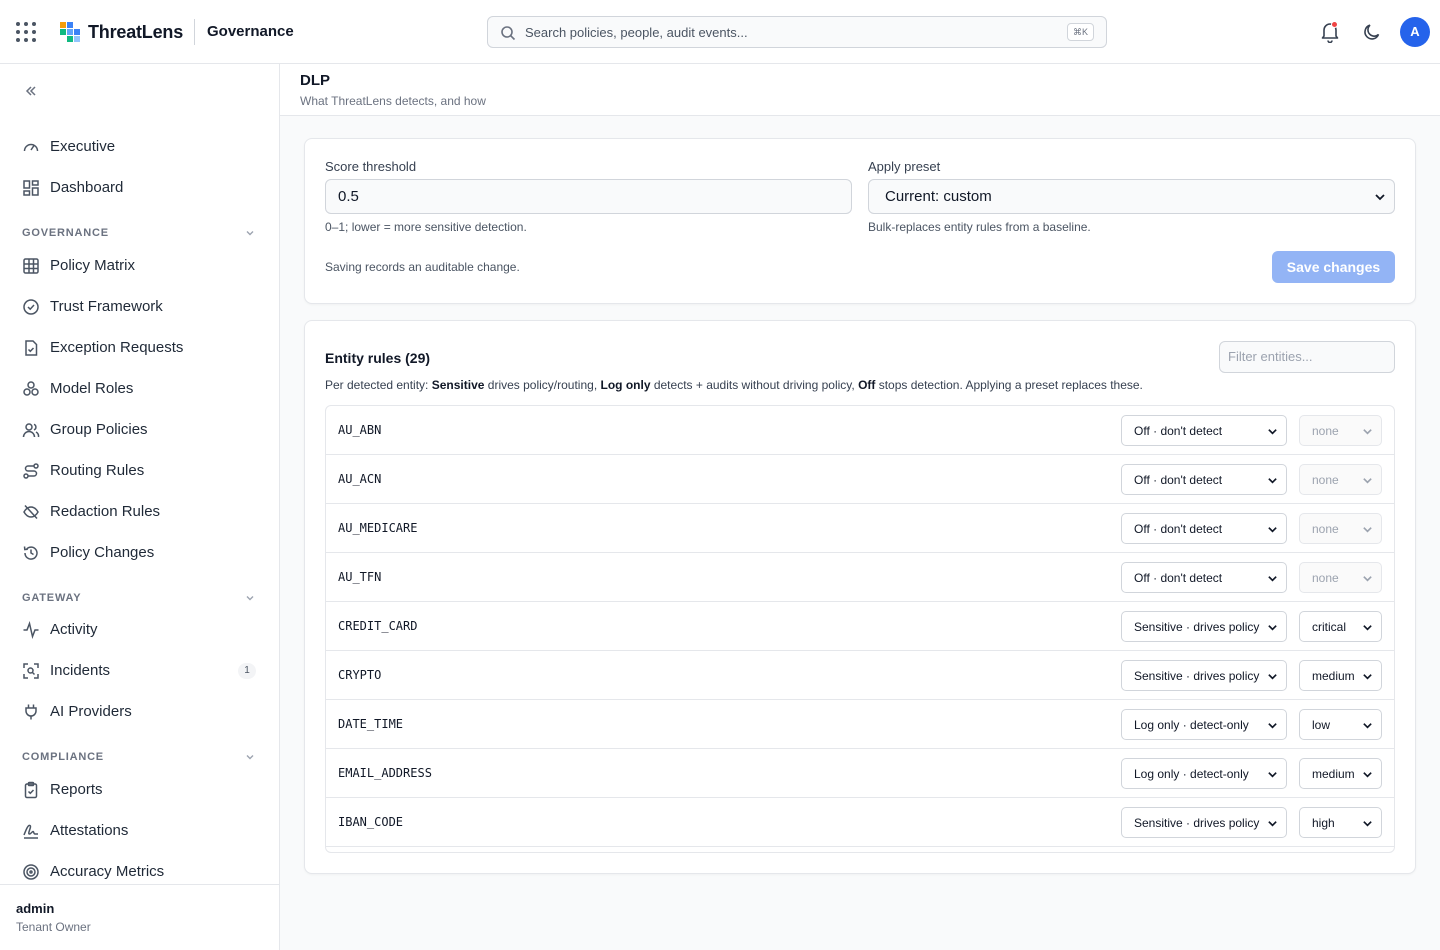 This screenshot has height=950, width=1440. Describe the element at coordinates (194, 32) in the screenshot. I see `brand-divider` at that location.